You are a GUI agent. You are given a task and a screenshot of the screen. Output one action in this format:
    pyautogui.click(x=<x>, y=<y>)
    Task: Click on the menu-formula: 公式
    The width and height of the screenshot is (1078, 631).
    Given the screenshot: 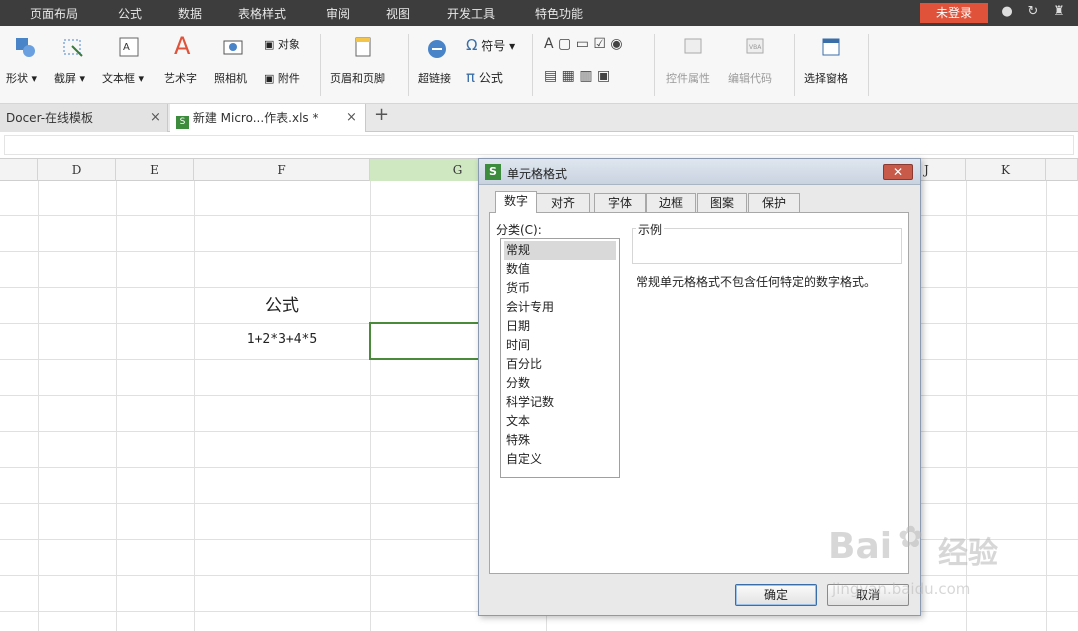 What is the action you would take?
    pyautogui.click(x=130, y=13)
    